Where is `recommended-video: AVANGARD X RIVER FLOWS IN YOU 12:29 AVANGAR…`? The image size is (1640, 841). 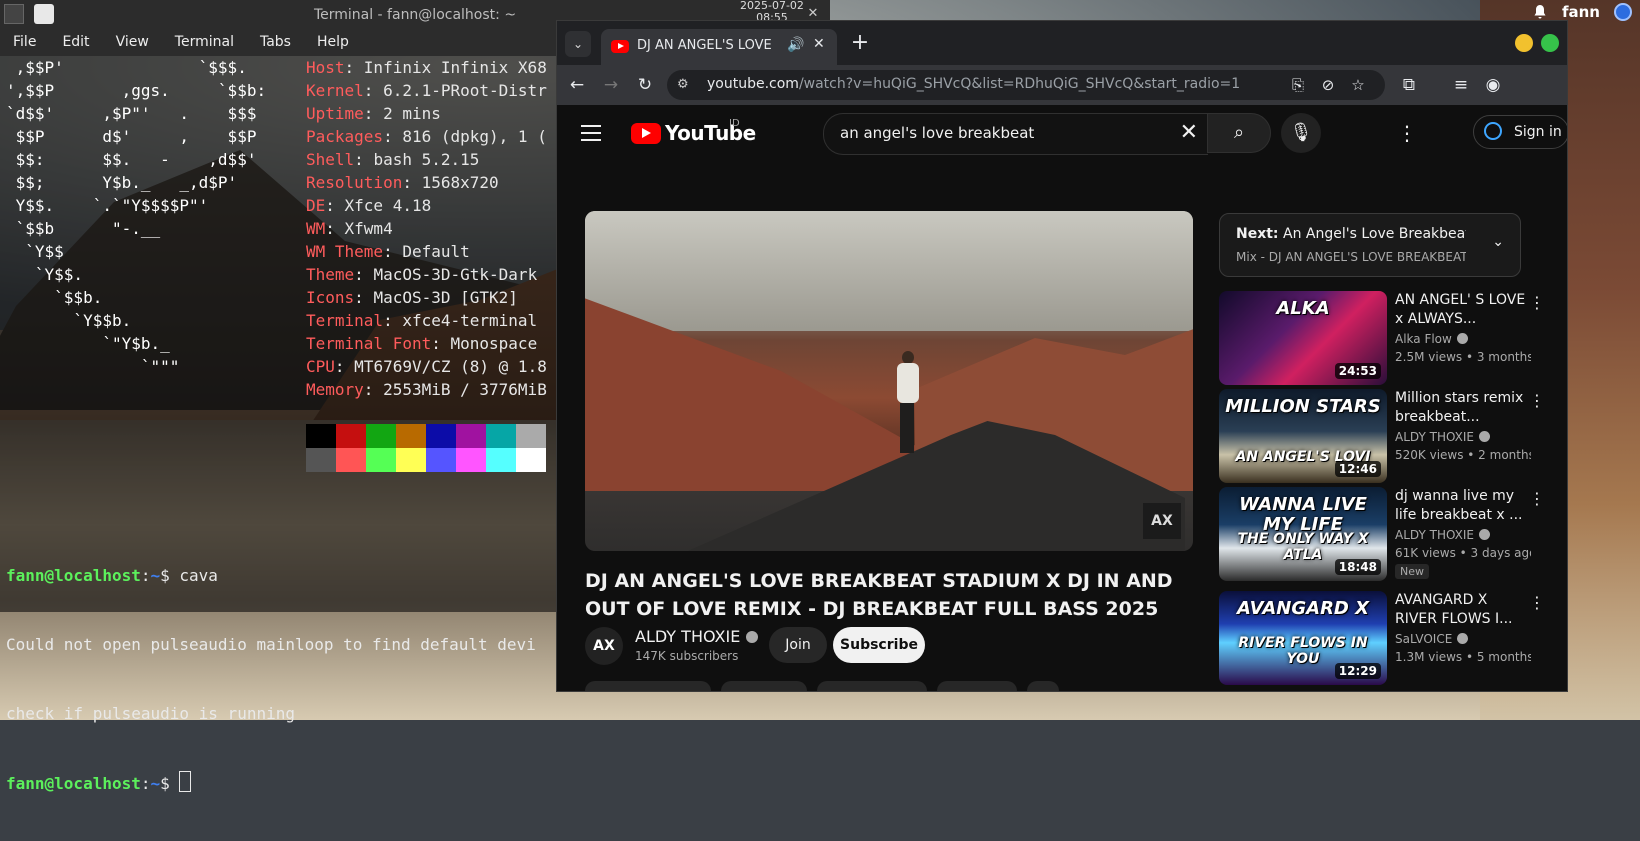
recommended-video: AVANGARD X RIVER FLOWS IN YOU 12:29 AVANGAR… is located at coordinates (1382, 638).